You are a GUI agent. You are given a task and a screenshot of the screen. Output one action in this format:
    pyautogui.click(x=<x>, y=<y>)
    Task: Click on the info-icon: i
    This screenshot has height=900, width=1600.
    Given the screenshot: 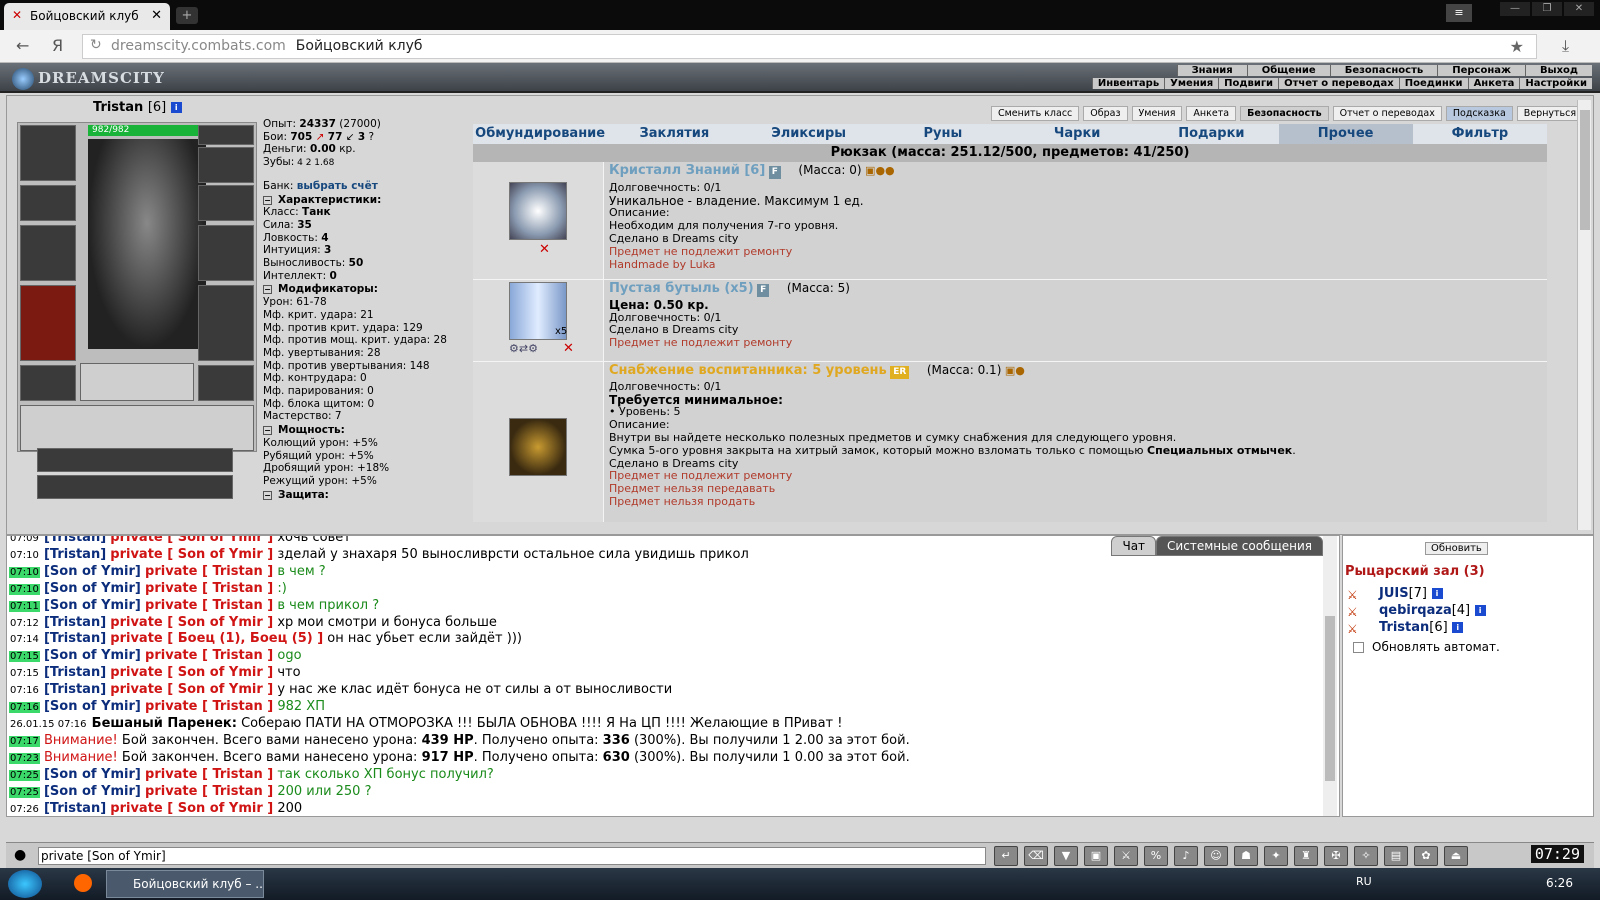 What is the action you would take?
    pyautogui.click(x=176, y=107)
    